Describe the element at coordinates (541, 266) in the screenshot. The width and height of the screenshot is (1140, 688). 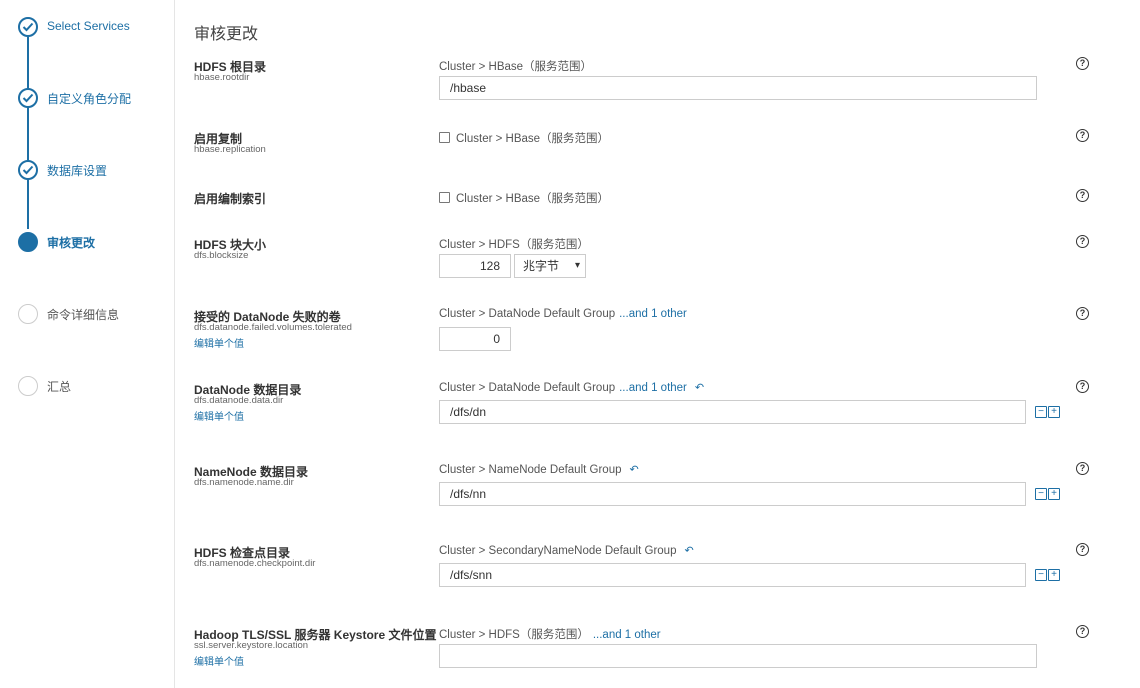
I see `selected-unit: 兆字节` at that location.